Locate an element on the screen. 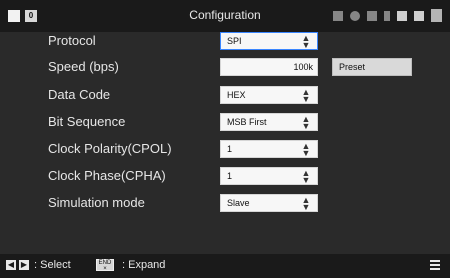 The image size is (450, 278). setting-row-speed: Speed (bps) 100k Preset is located at coordinates (225, 68).